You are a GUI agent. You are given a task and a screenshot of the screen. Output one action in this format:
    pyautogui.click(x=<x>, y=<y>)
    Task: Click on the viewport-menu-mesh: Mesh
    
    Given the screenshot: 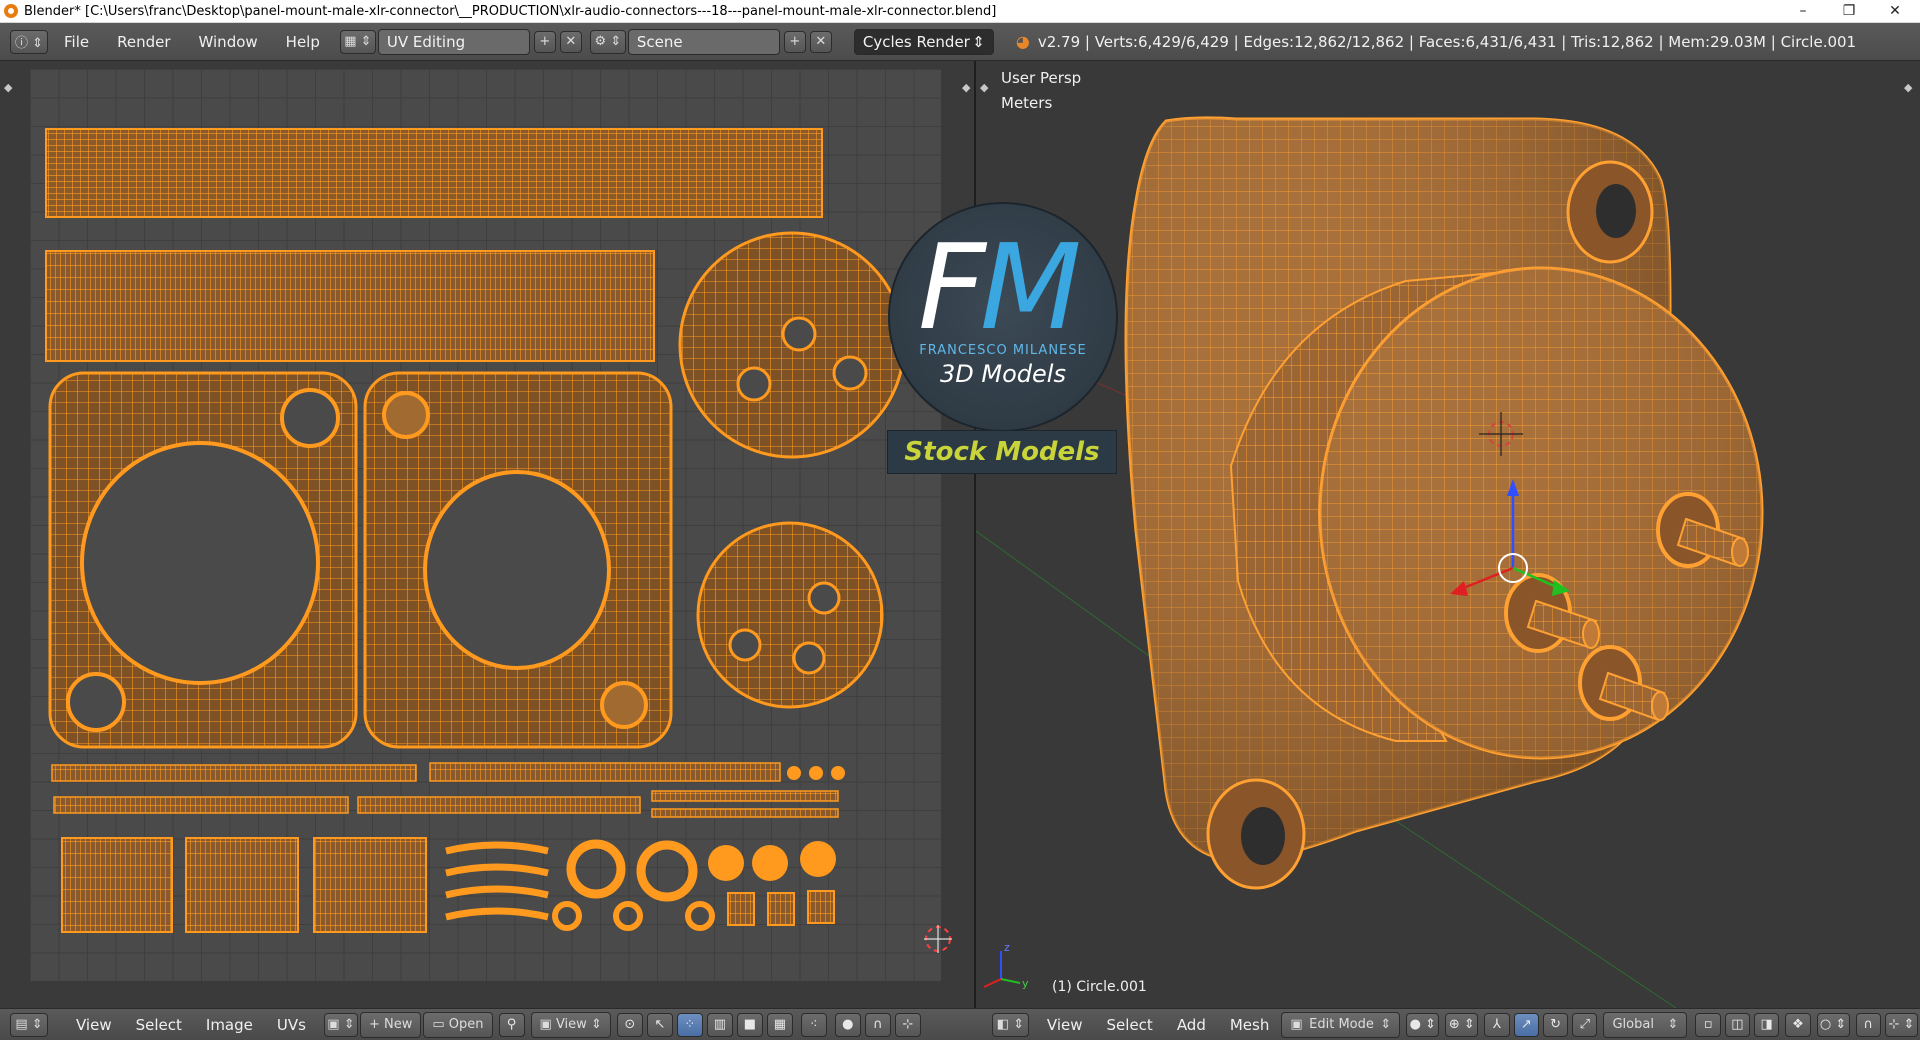 What is the action you would take?
    pyautogui.click(x=1250, y=1025)
    